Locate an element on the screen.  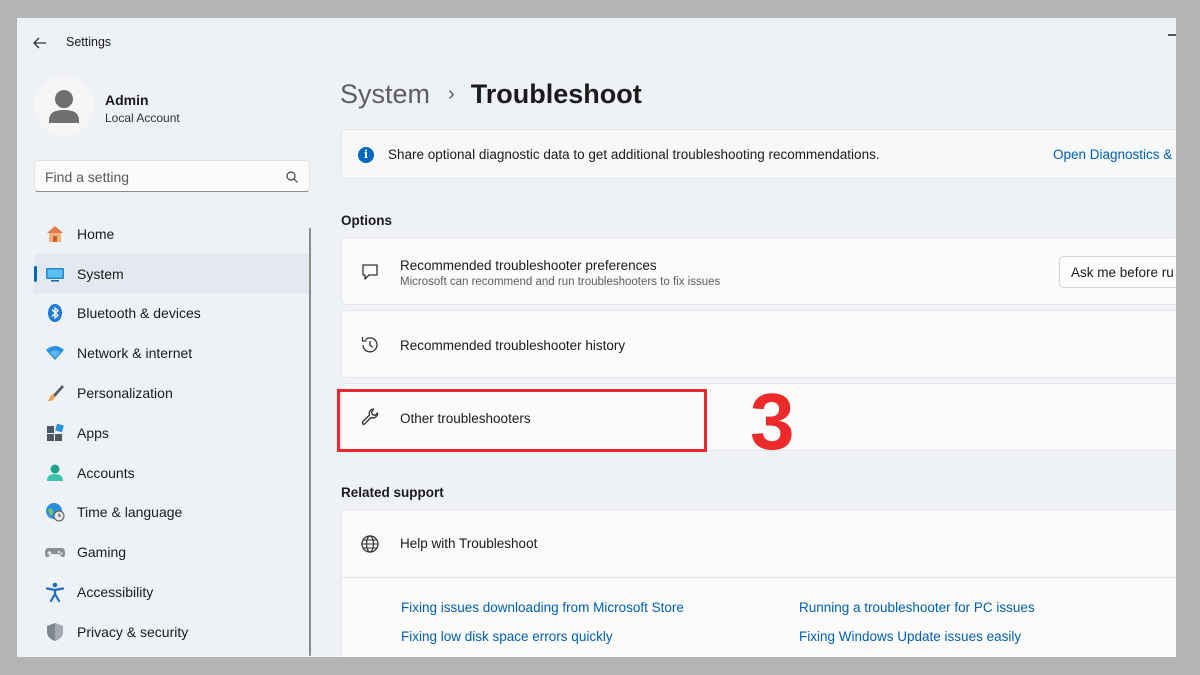
sidebar-item-home: Home is located at coordinates (172, 234).